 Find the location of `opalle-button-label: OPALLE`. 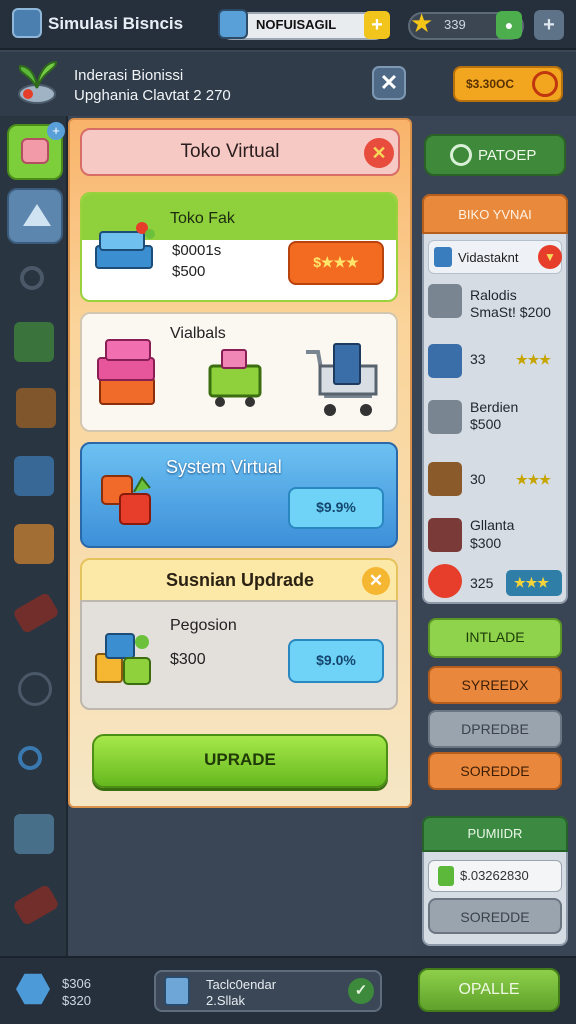

opalle-button-label: OPALLE is located at coordinates (489, 989).